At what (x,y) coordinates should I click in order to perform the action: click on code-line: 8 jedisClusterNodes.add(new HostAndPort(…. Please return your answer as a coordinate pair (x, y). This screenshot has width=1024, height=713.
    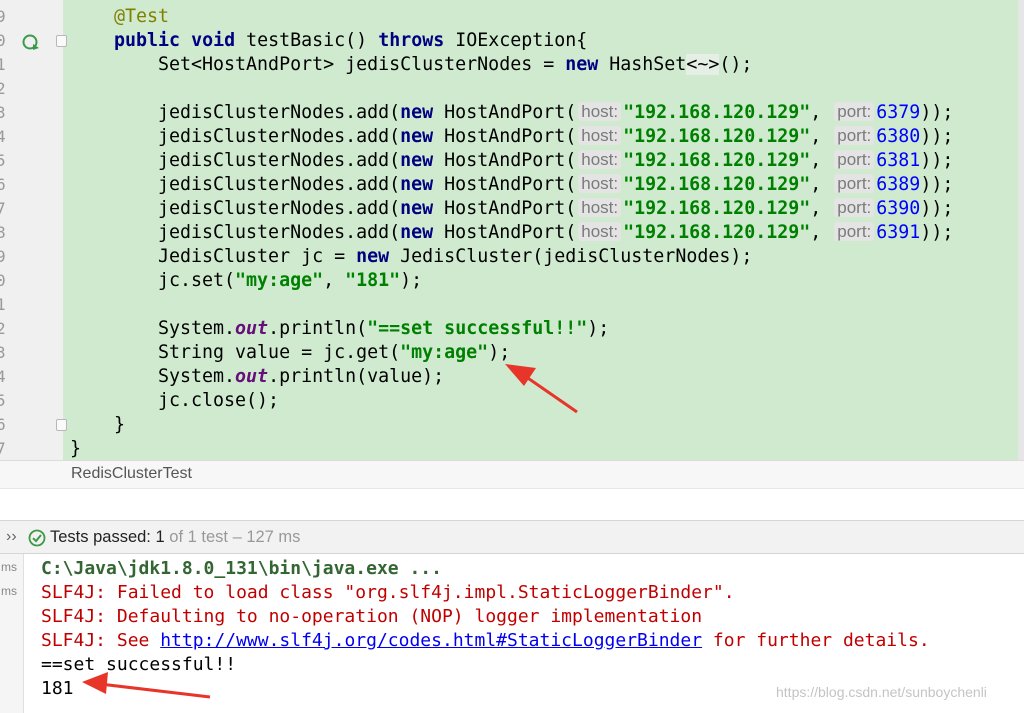
    Looking at the image, I should click on (512, 233).